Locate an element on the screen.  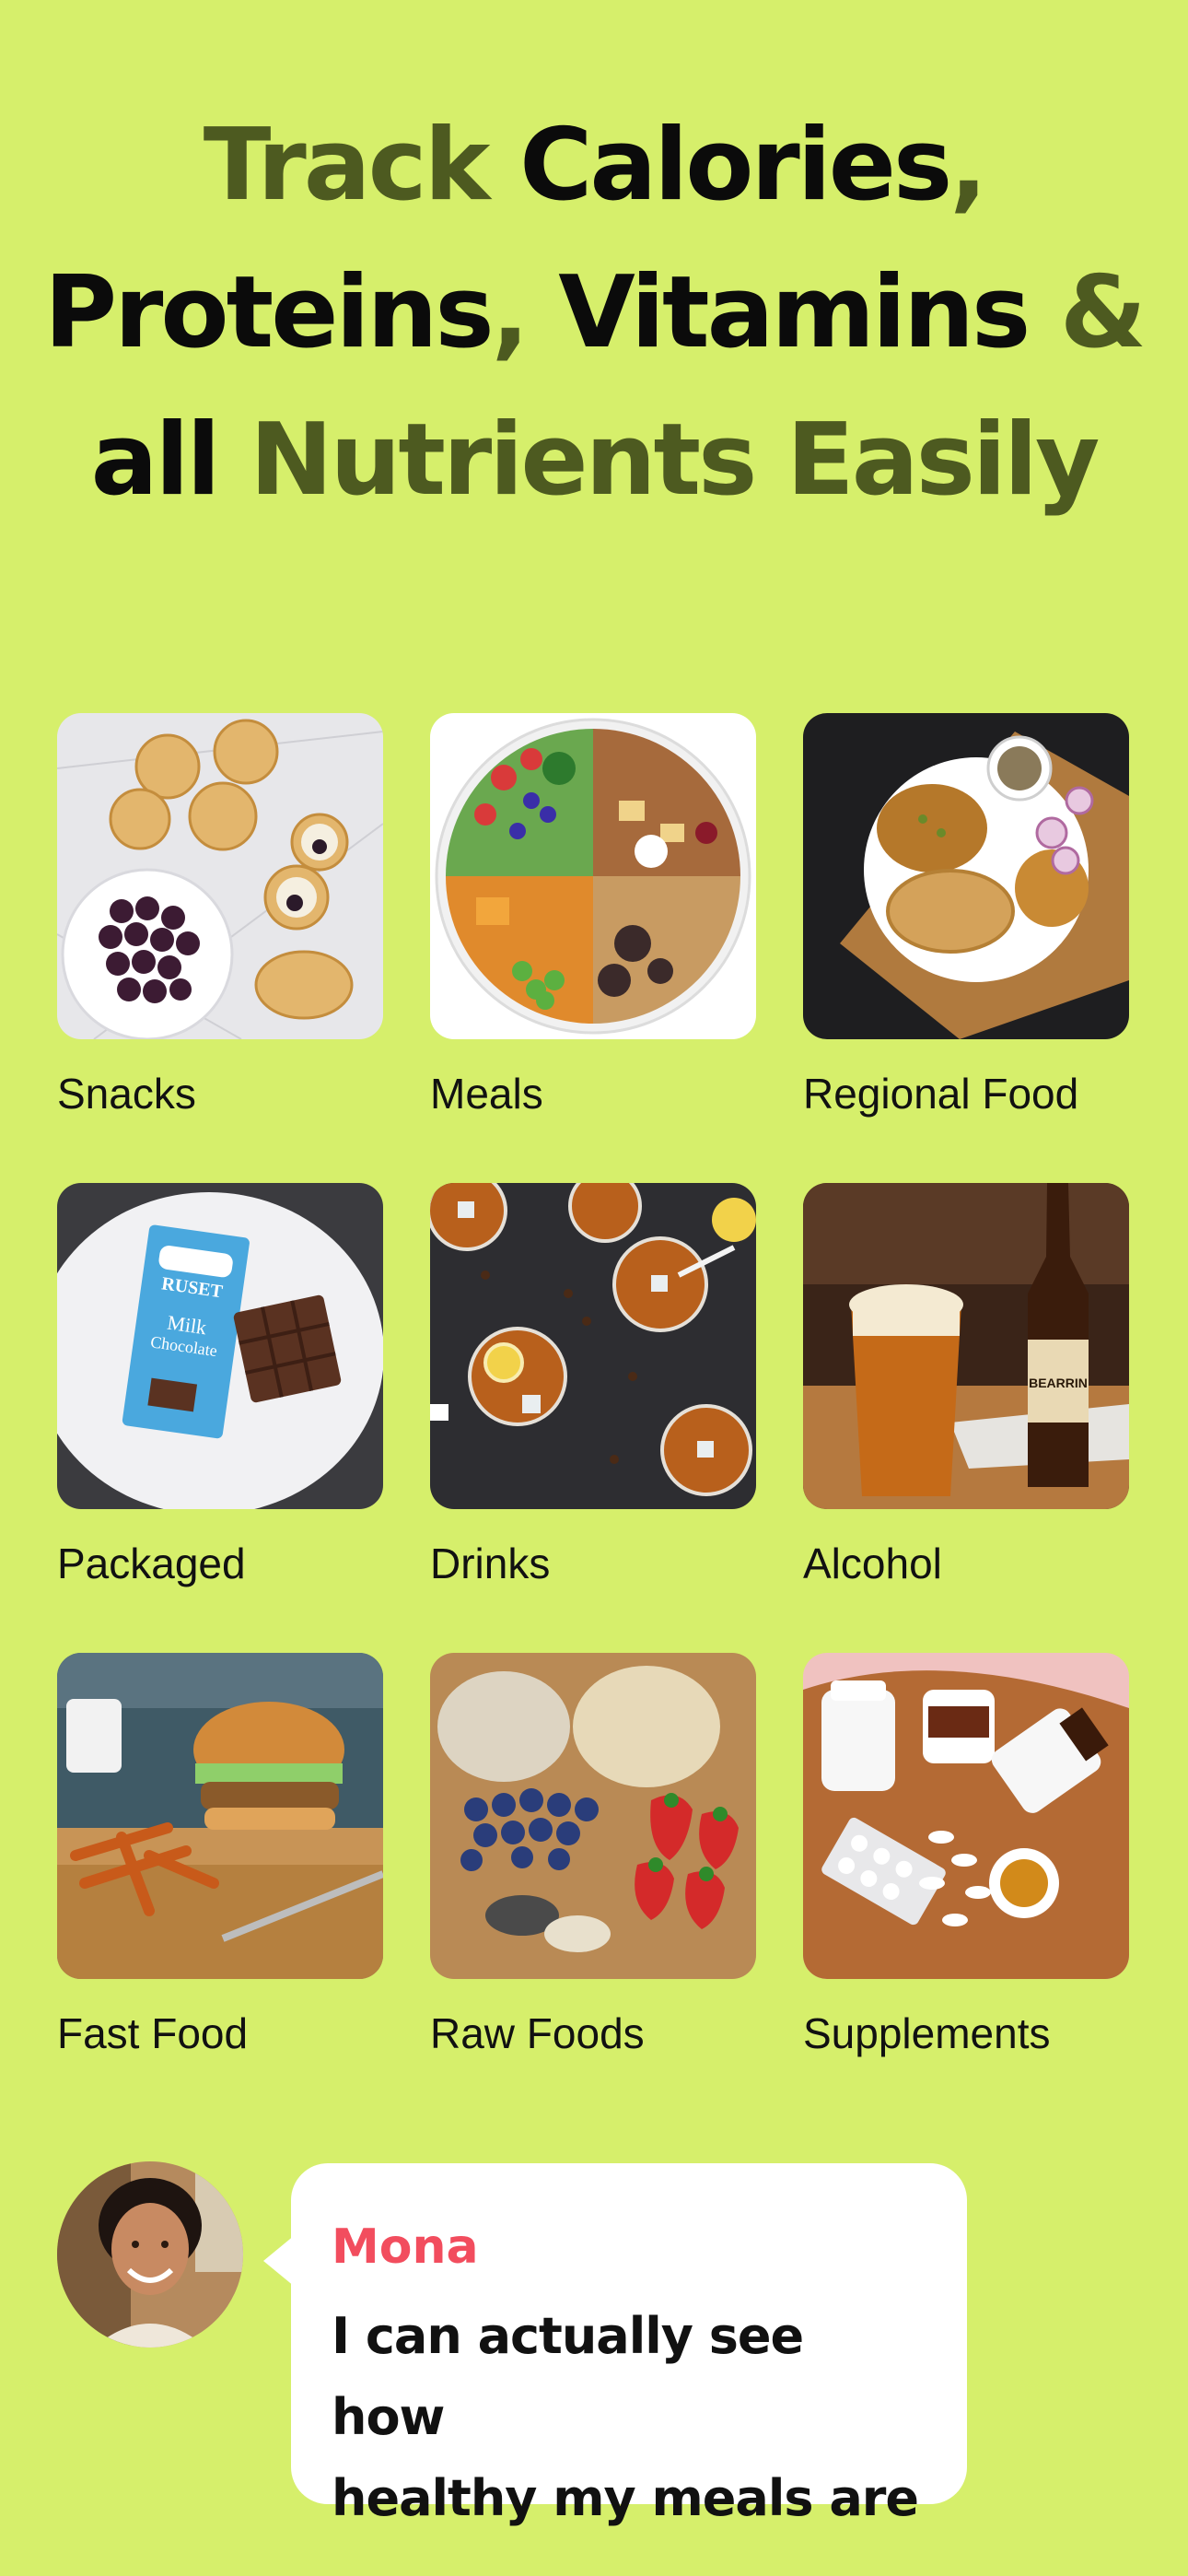
fast-food-photo is located at coordinates (220, 1816).